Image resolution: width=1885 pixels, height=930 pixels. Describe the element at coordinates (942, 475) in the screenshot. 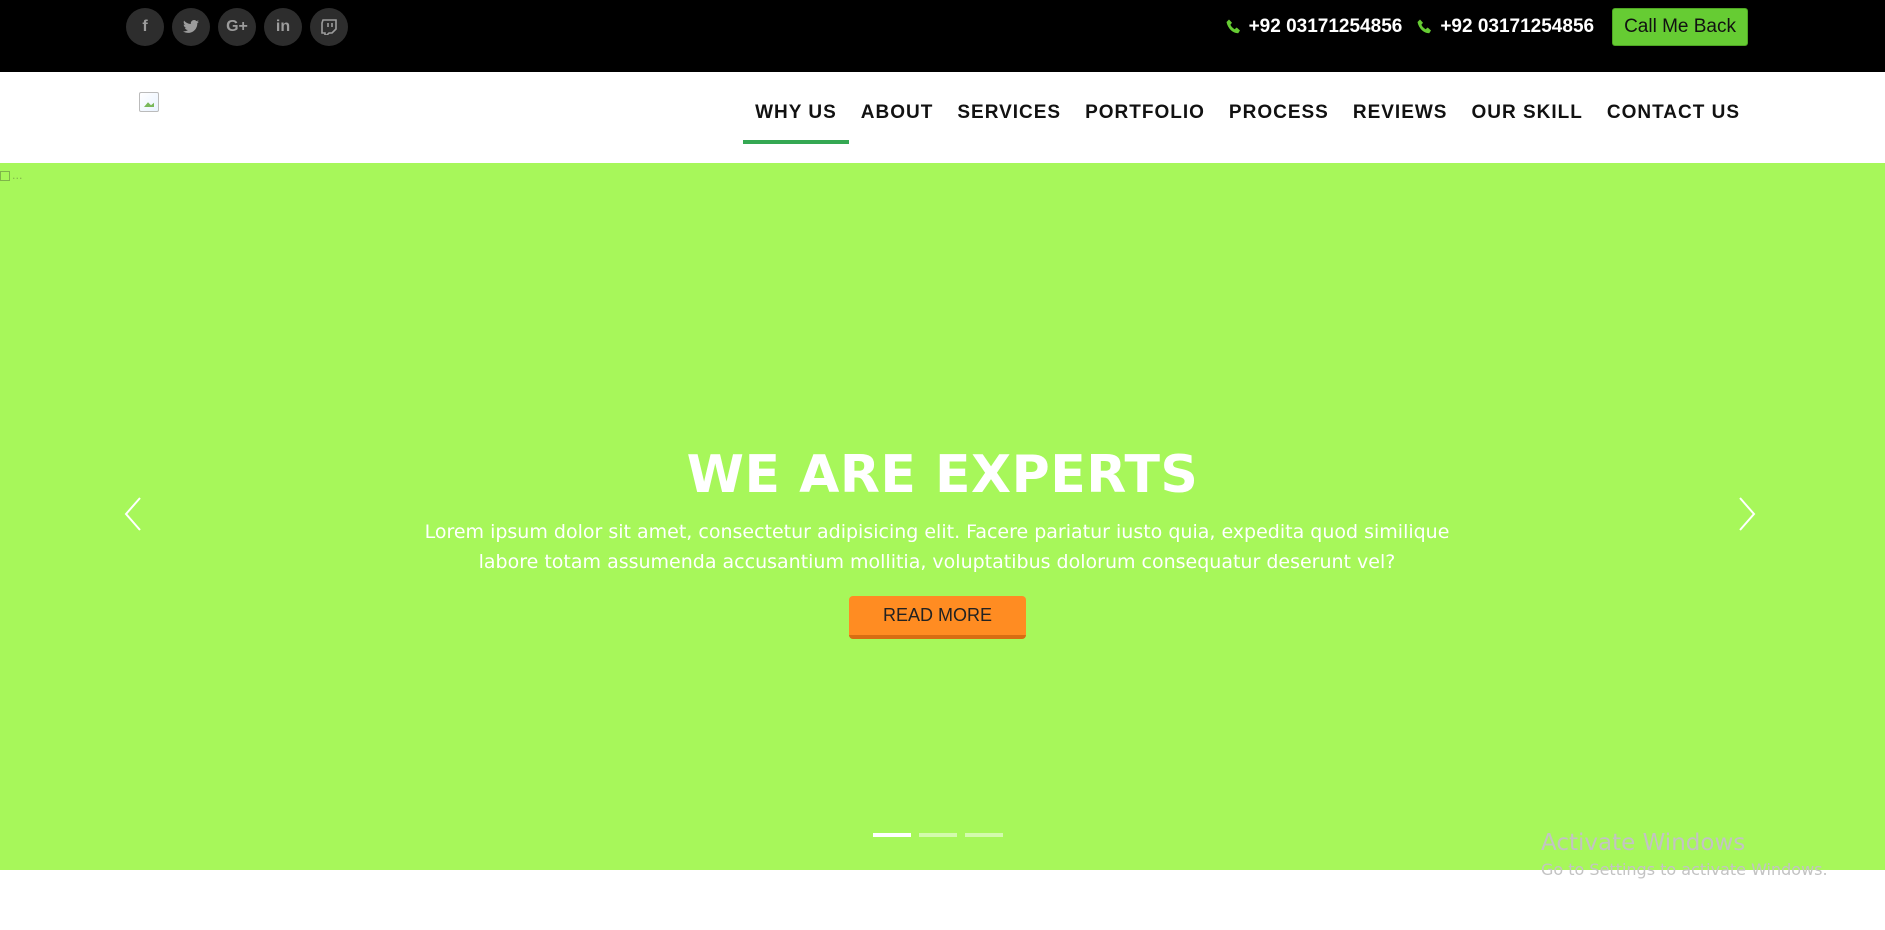

I see `hero-title: WE ARE EXPERTS` at that location.